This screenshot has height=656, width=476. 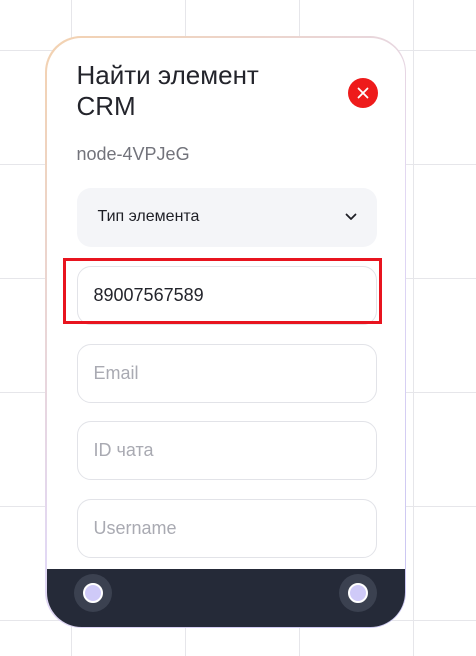 I want to click on output-handle-dot, so click(x=357, y=592).